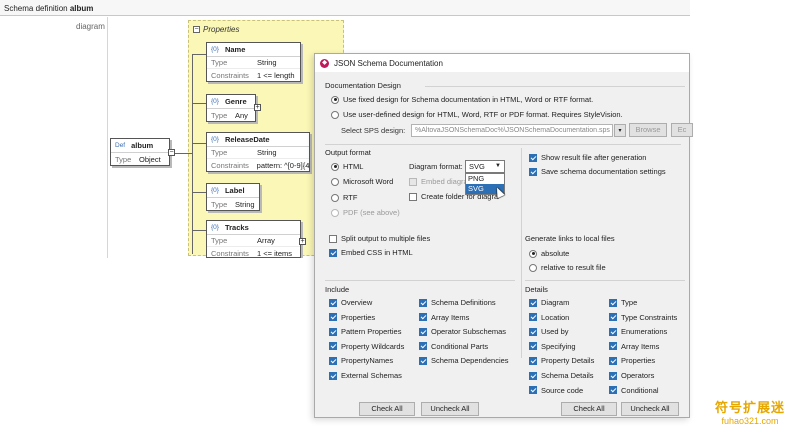 The width and height of the screenshot is (800, 440). What do you see at coordinates (365, 212) in the screenshot?
I see `pdf-radio: PDF (see above)` at bounding box center [365, 212].